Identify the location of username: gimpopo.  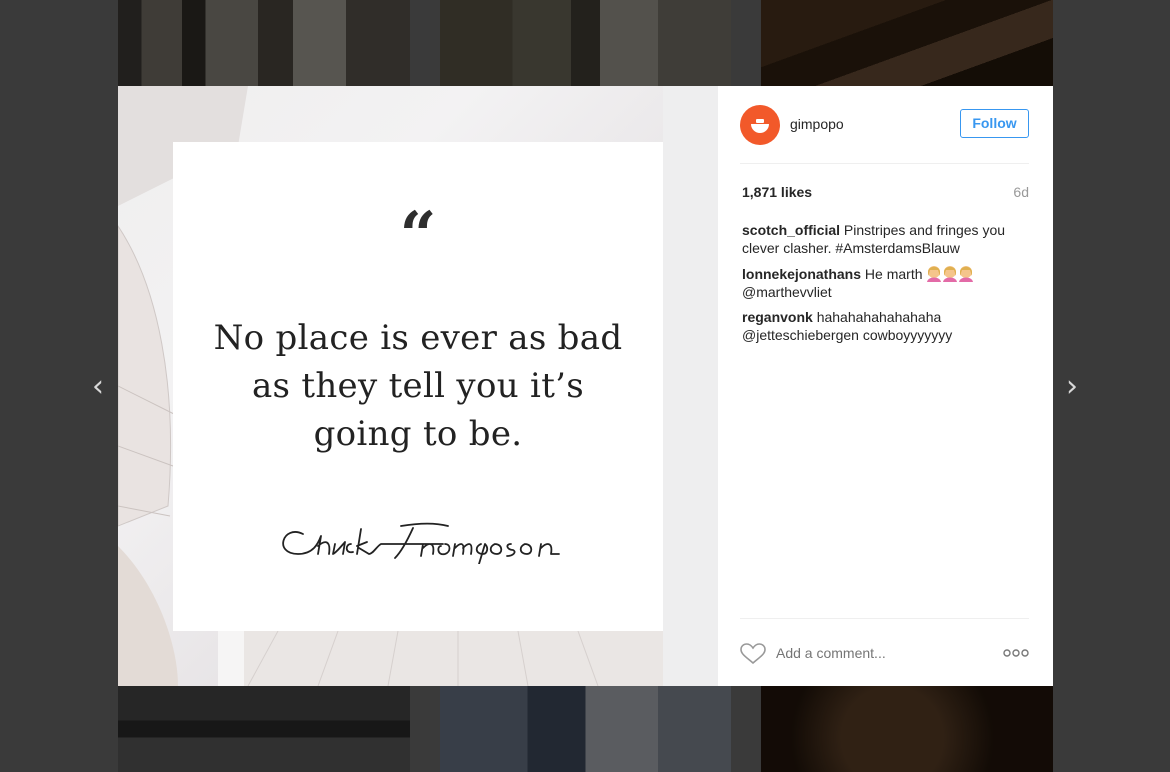
(817, 124).